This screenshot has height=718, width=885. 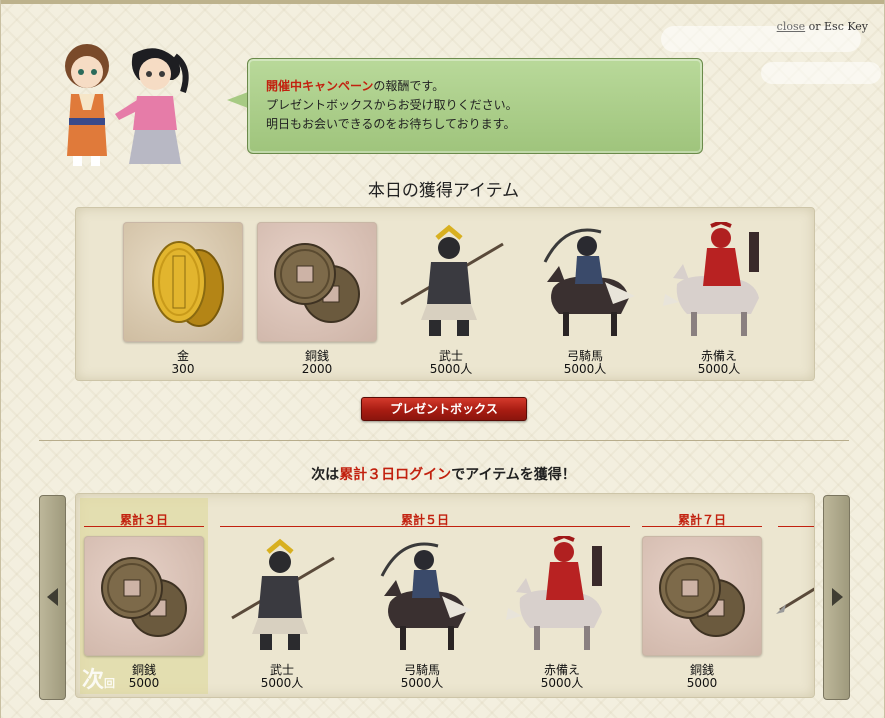 What do you see at coordinates (183, 282) in the screenshot?
I see `gold-koban-icon` at bounding box center [183, 282].